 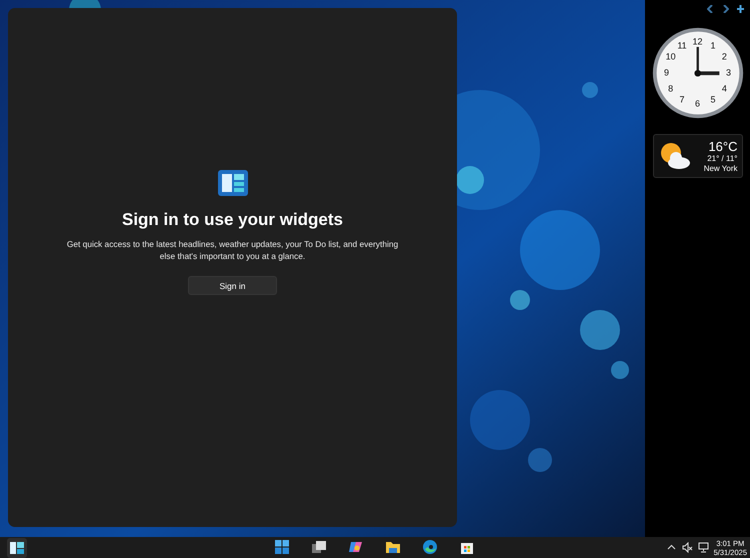 I want to click on clock-numeral: 2, so click(x=724, y=57).